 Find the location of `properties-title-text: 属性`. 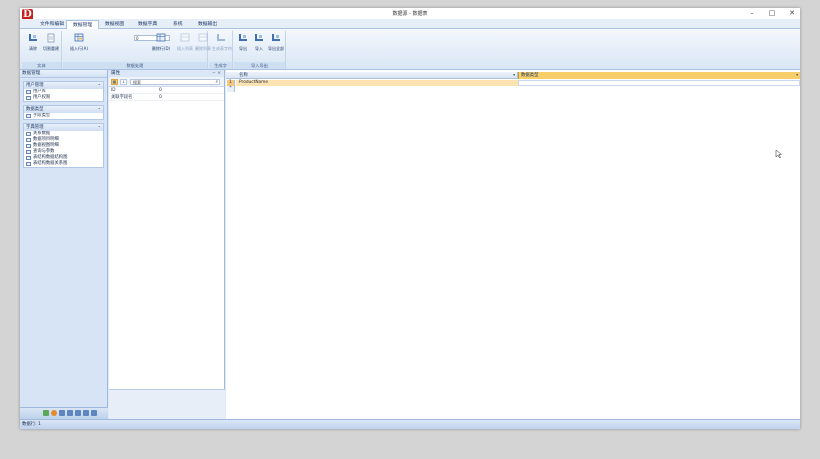

properties-title-text: 属性 is located at coordinates (116, 73).